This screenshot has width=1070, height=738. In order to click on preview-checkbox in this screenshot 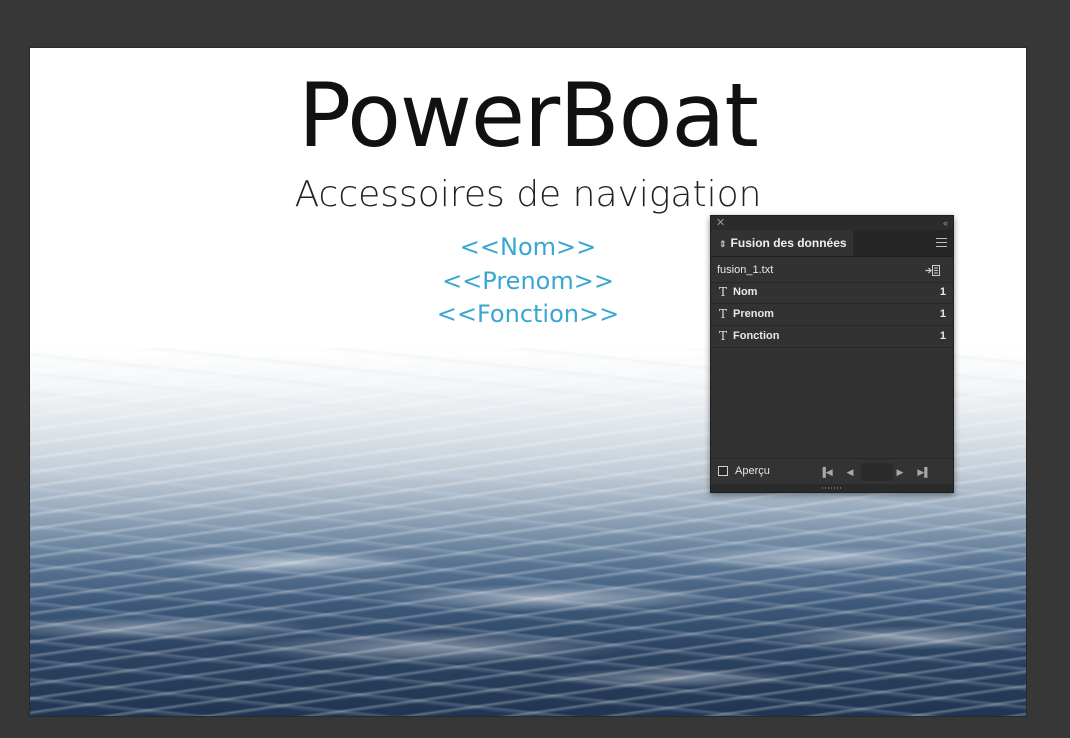, I will do `click(723, 471)`.